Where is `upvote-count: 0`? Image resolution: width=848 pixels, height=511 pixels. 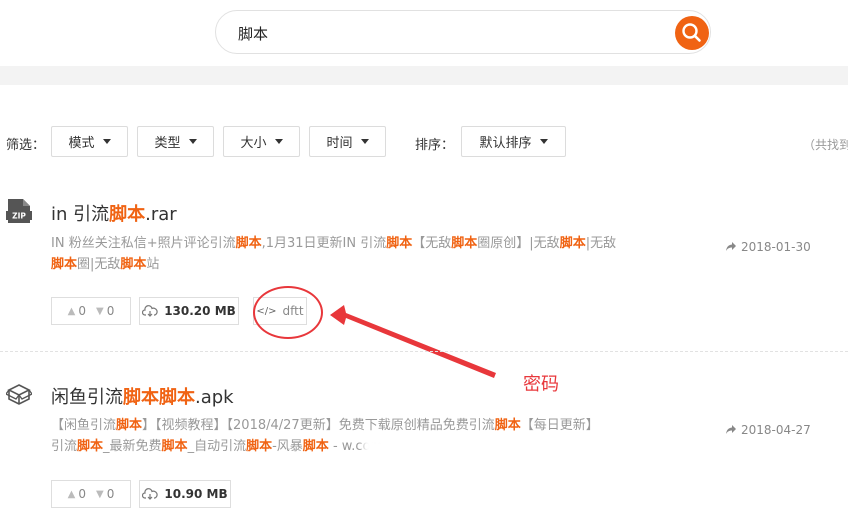 upvote-count: 0 is located at coordinates (82, 494).